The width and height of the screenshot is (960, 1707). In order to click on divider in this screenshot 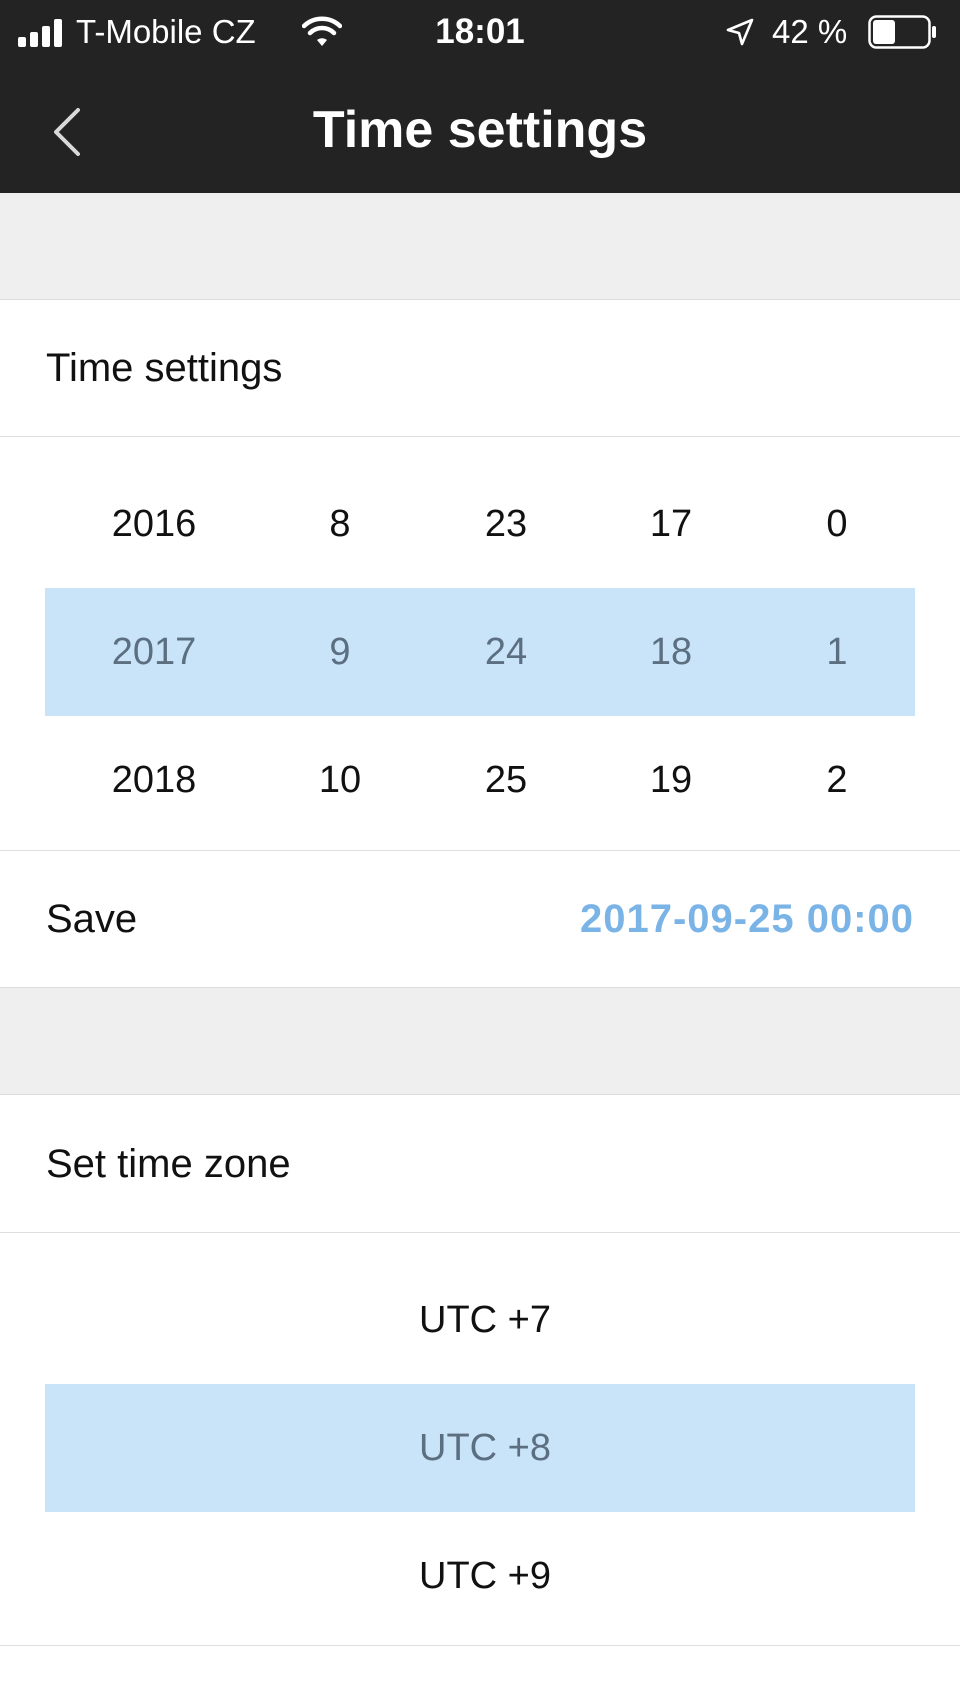, I will do `click(480, 1645)`.